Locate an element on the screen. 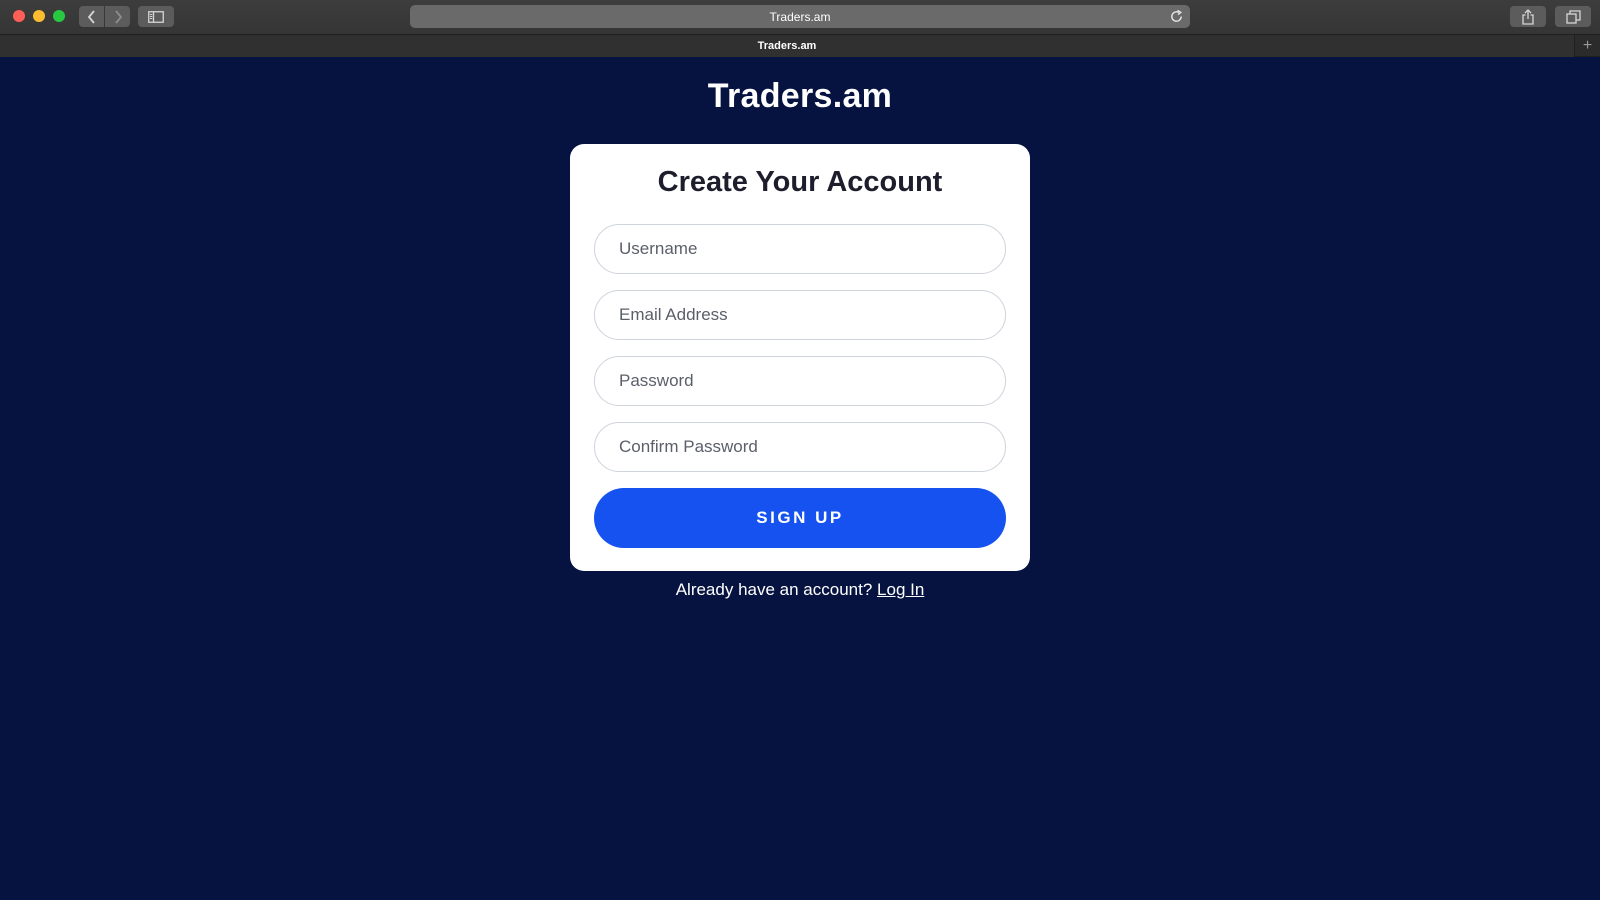  tab-title: Traders.am is located at coordinates (787, 46).